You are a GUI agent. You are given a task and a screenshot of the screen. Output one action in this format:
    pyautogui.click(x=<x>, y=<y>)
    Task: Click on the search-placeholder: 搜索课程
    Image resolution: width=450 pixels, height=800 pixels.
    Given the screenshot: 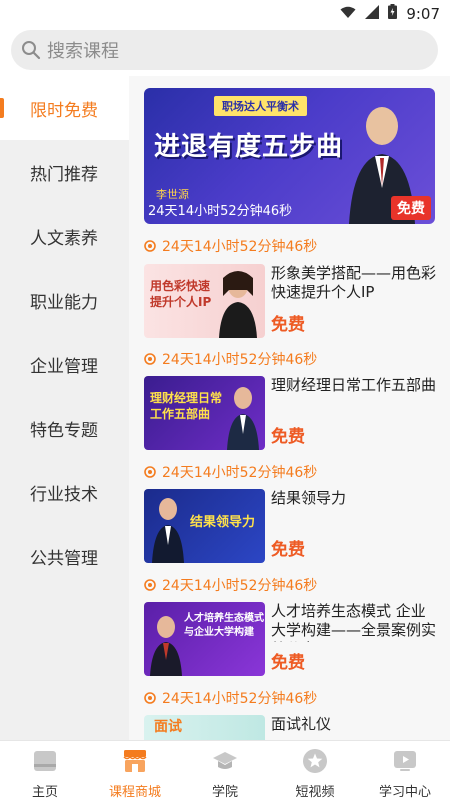 What is the action you would take?
    pyautogui.click(x=83, y=51)
    